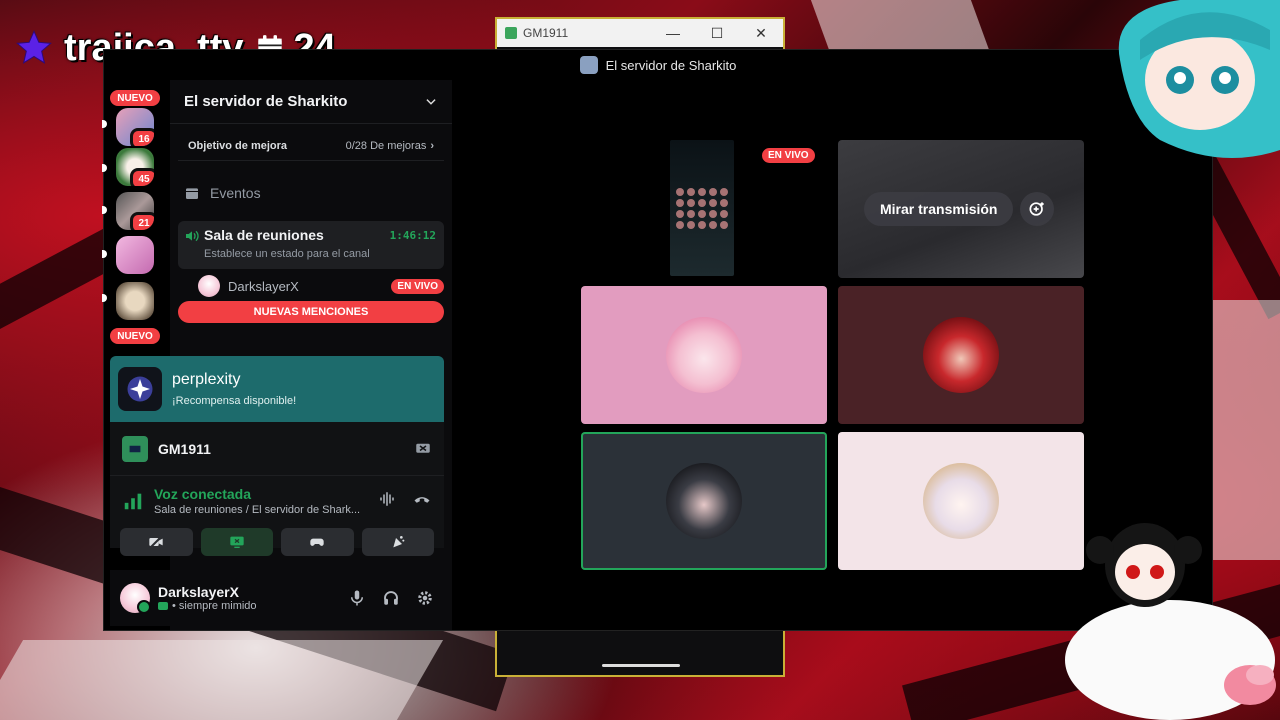  I want to click on server-header: El servidor de Sharkito, so click(311, 102).